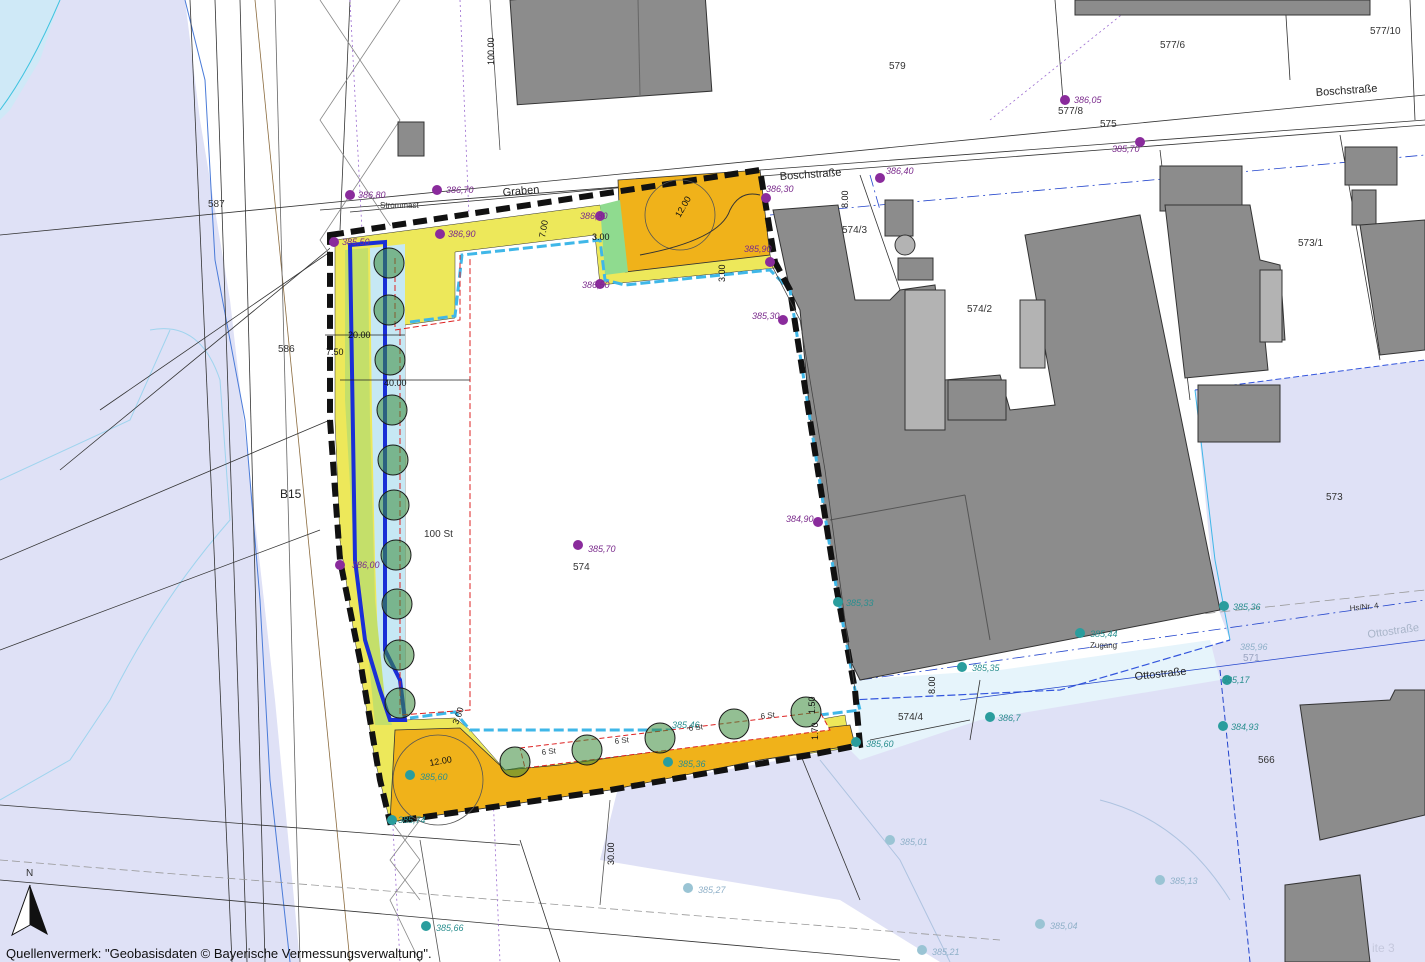 The height and width of the screenshot is (962, 1425). Describe the element at coordinates (1254, 647) in the screenshot. I see `elevation-label: 385,96` at that location.